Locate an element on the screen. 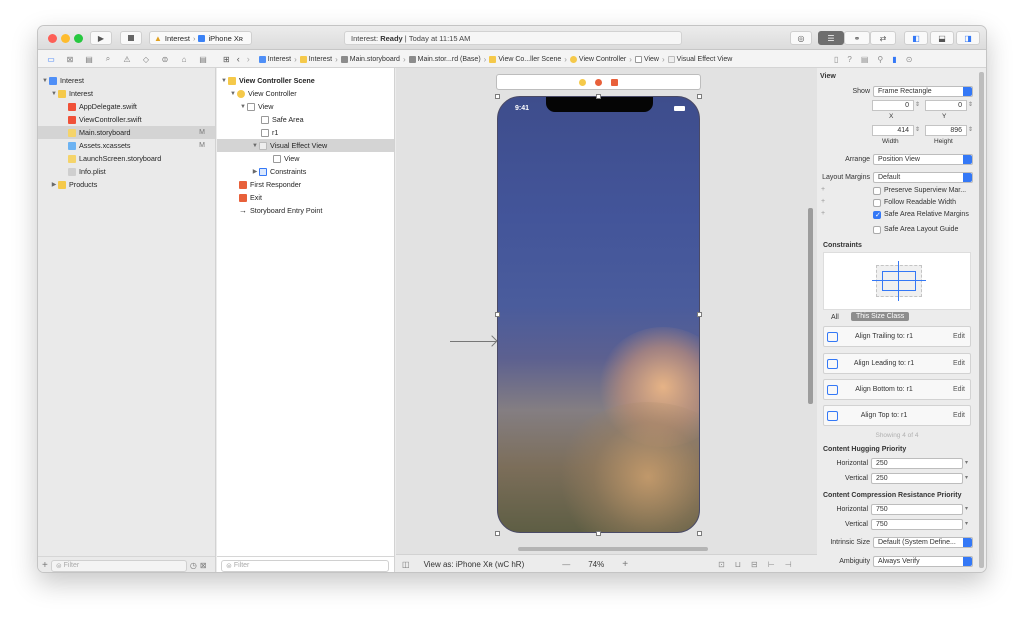 The image size is (1024, 622). update-frames-icon: ⊡ is located at coordinates (721, 564).